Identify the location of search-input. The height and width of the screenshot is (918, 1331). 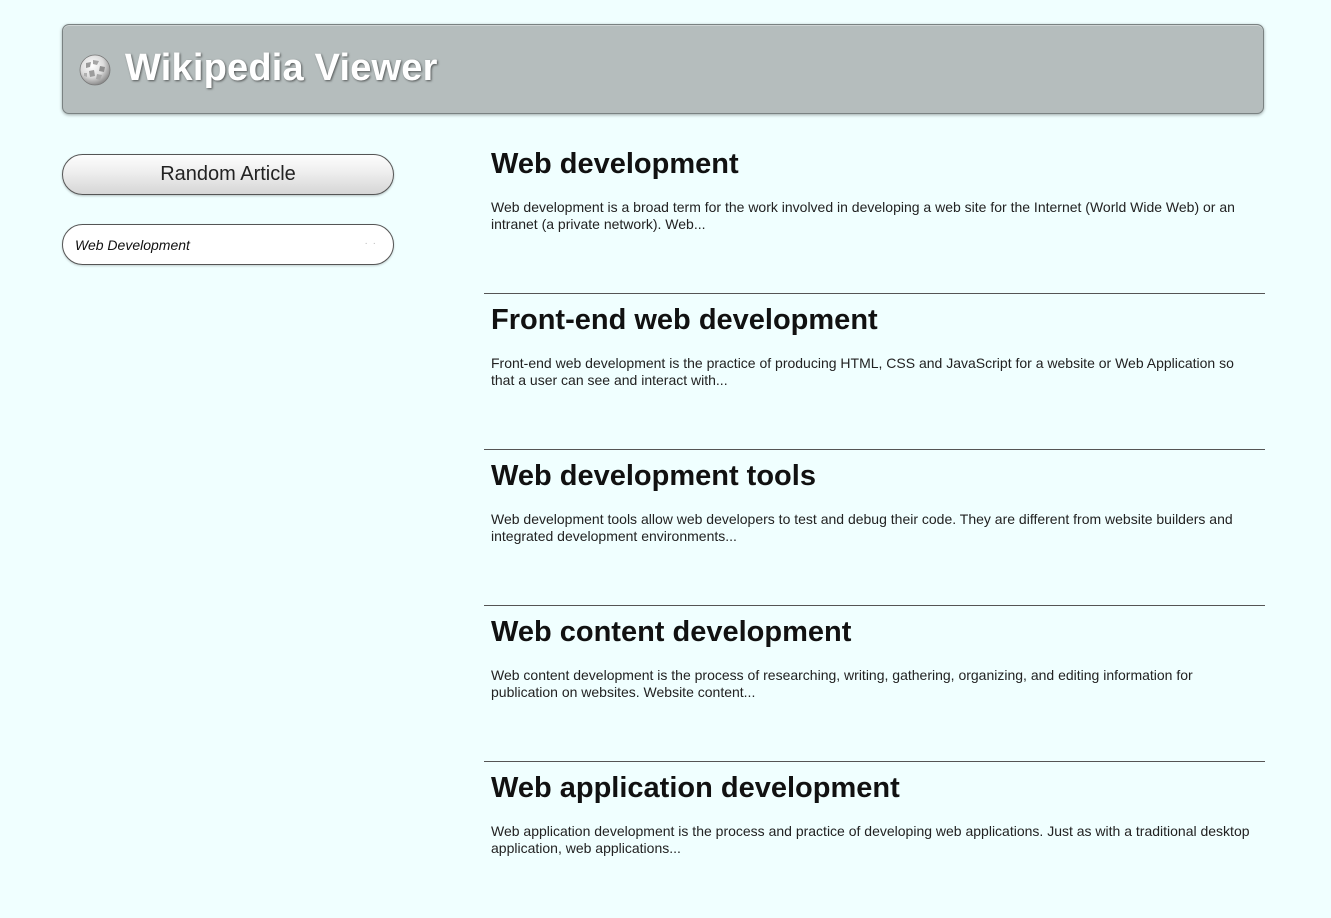
(215, 245).